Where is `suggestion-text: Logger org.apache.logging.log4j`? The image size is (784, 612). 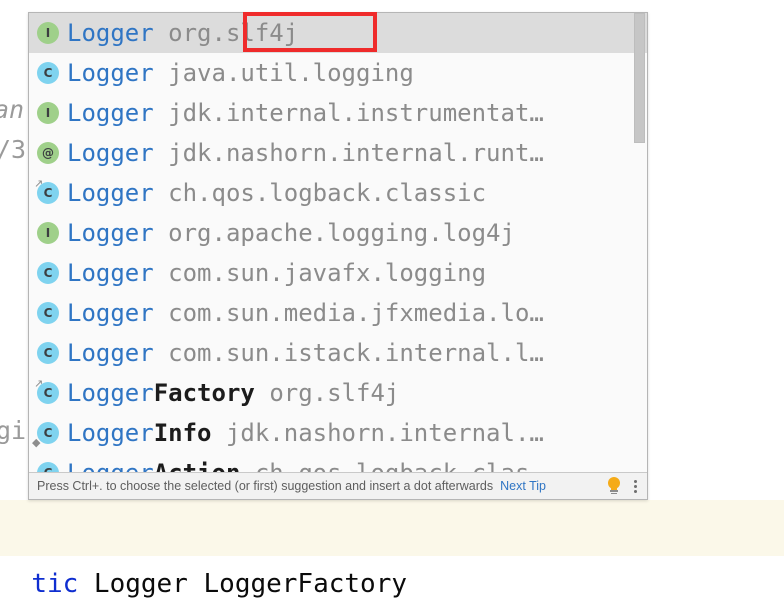
suggestion-text: Logger org.apache.logging.log4j is located at coordinates (291, 233).